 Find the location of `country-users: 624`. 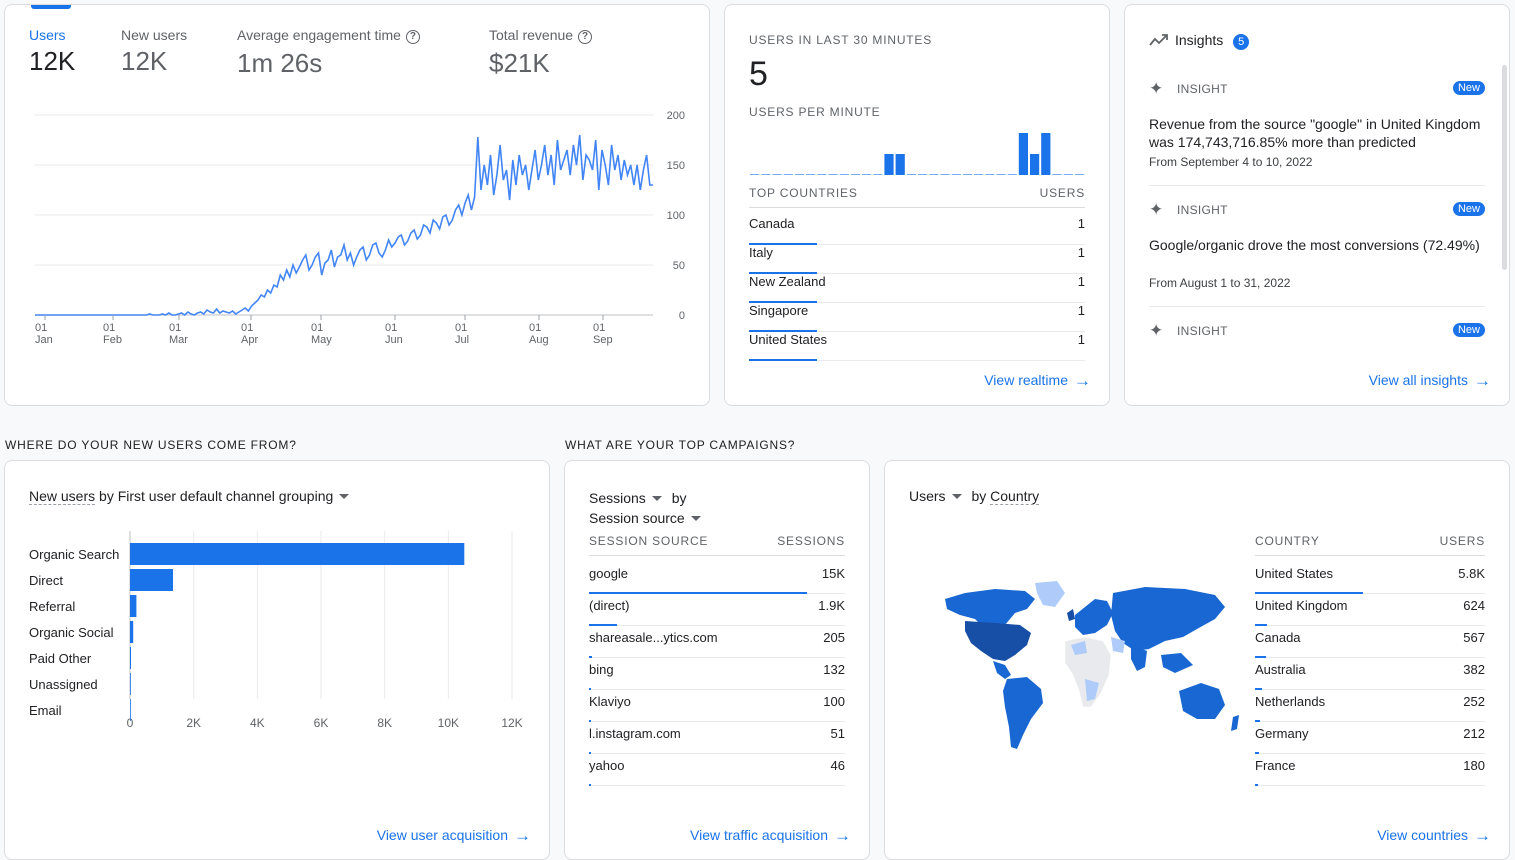

country-users: 624 is located at coordinates (1474, 605).